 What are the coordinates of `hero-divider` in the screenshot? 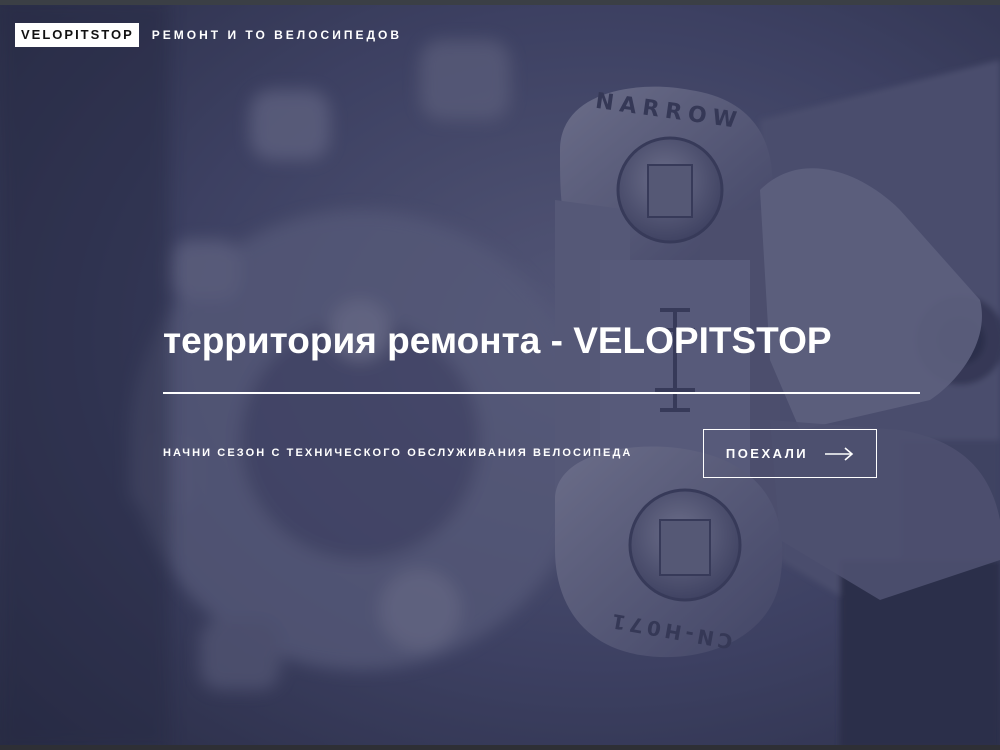 It's located at (541, 393).